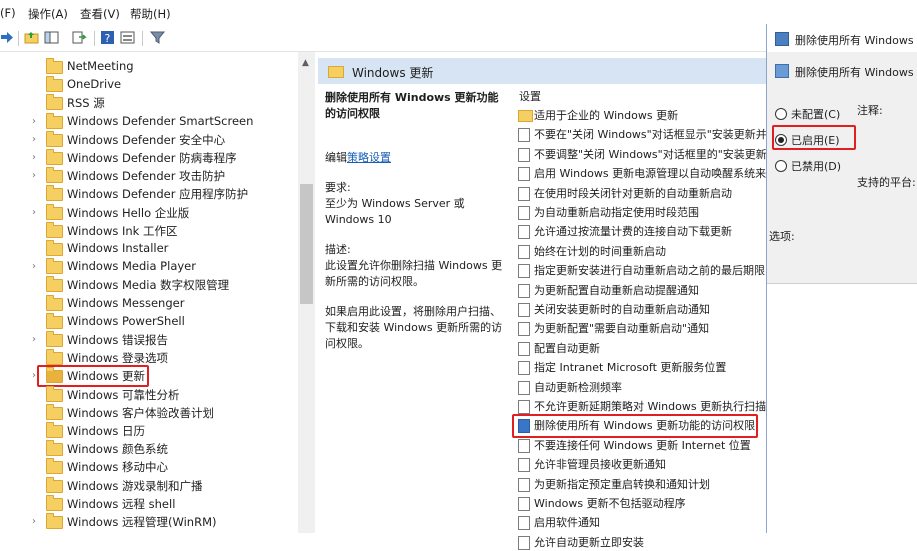  What do you see at coordinates (149, 431) in the screenshot?
I see `tree-item: Windows 日历` at bounding box center [149, 431].